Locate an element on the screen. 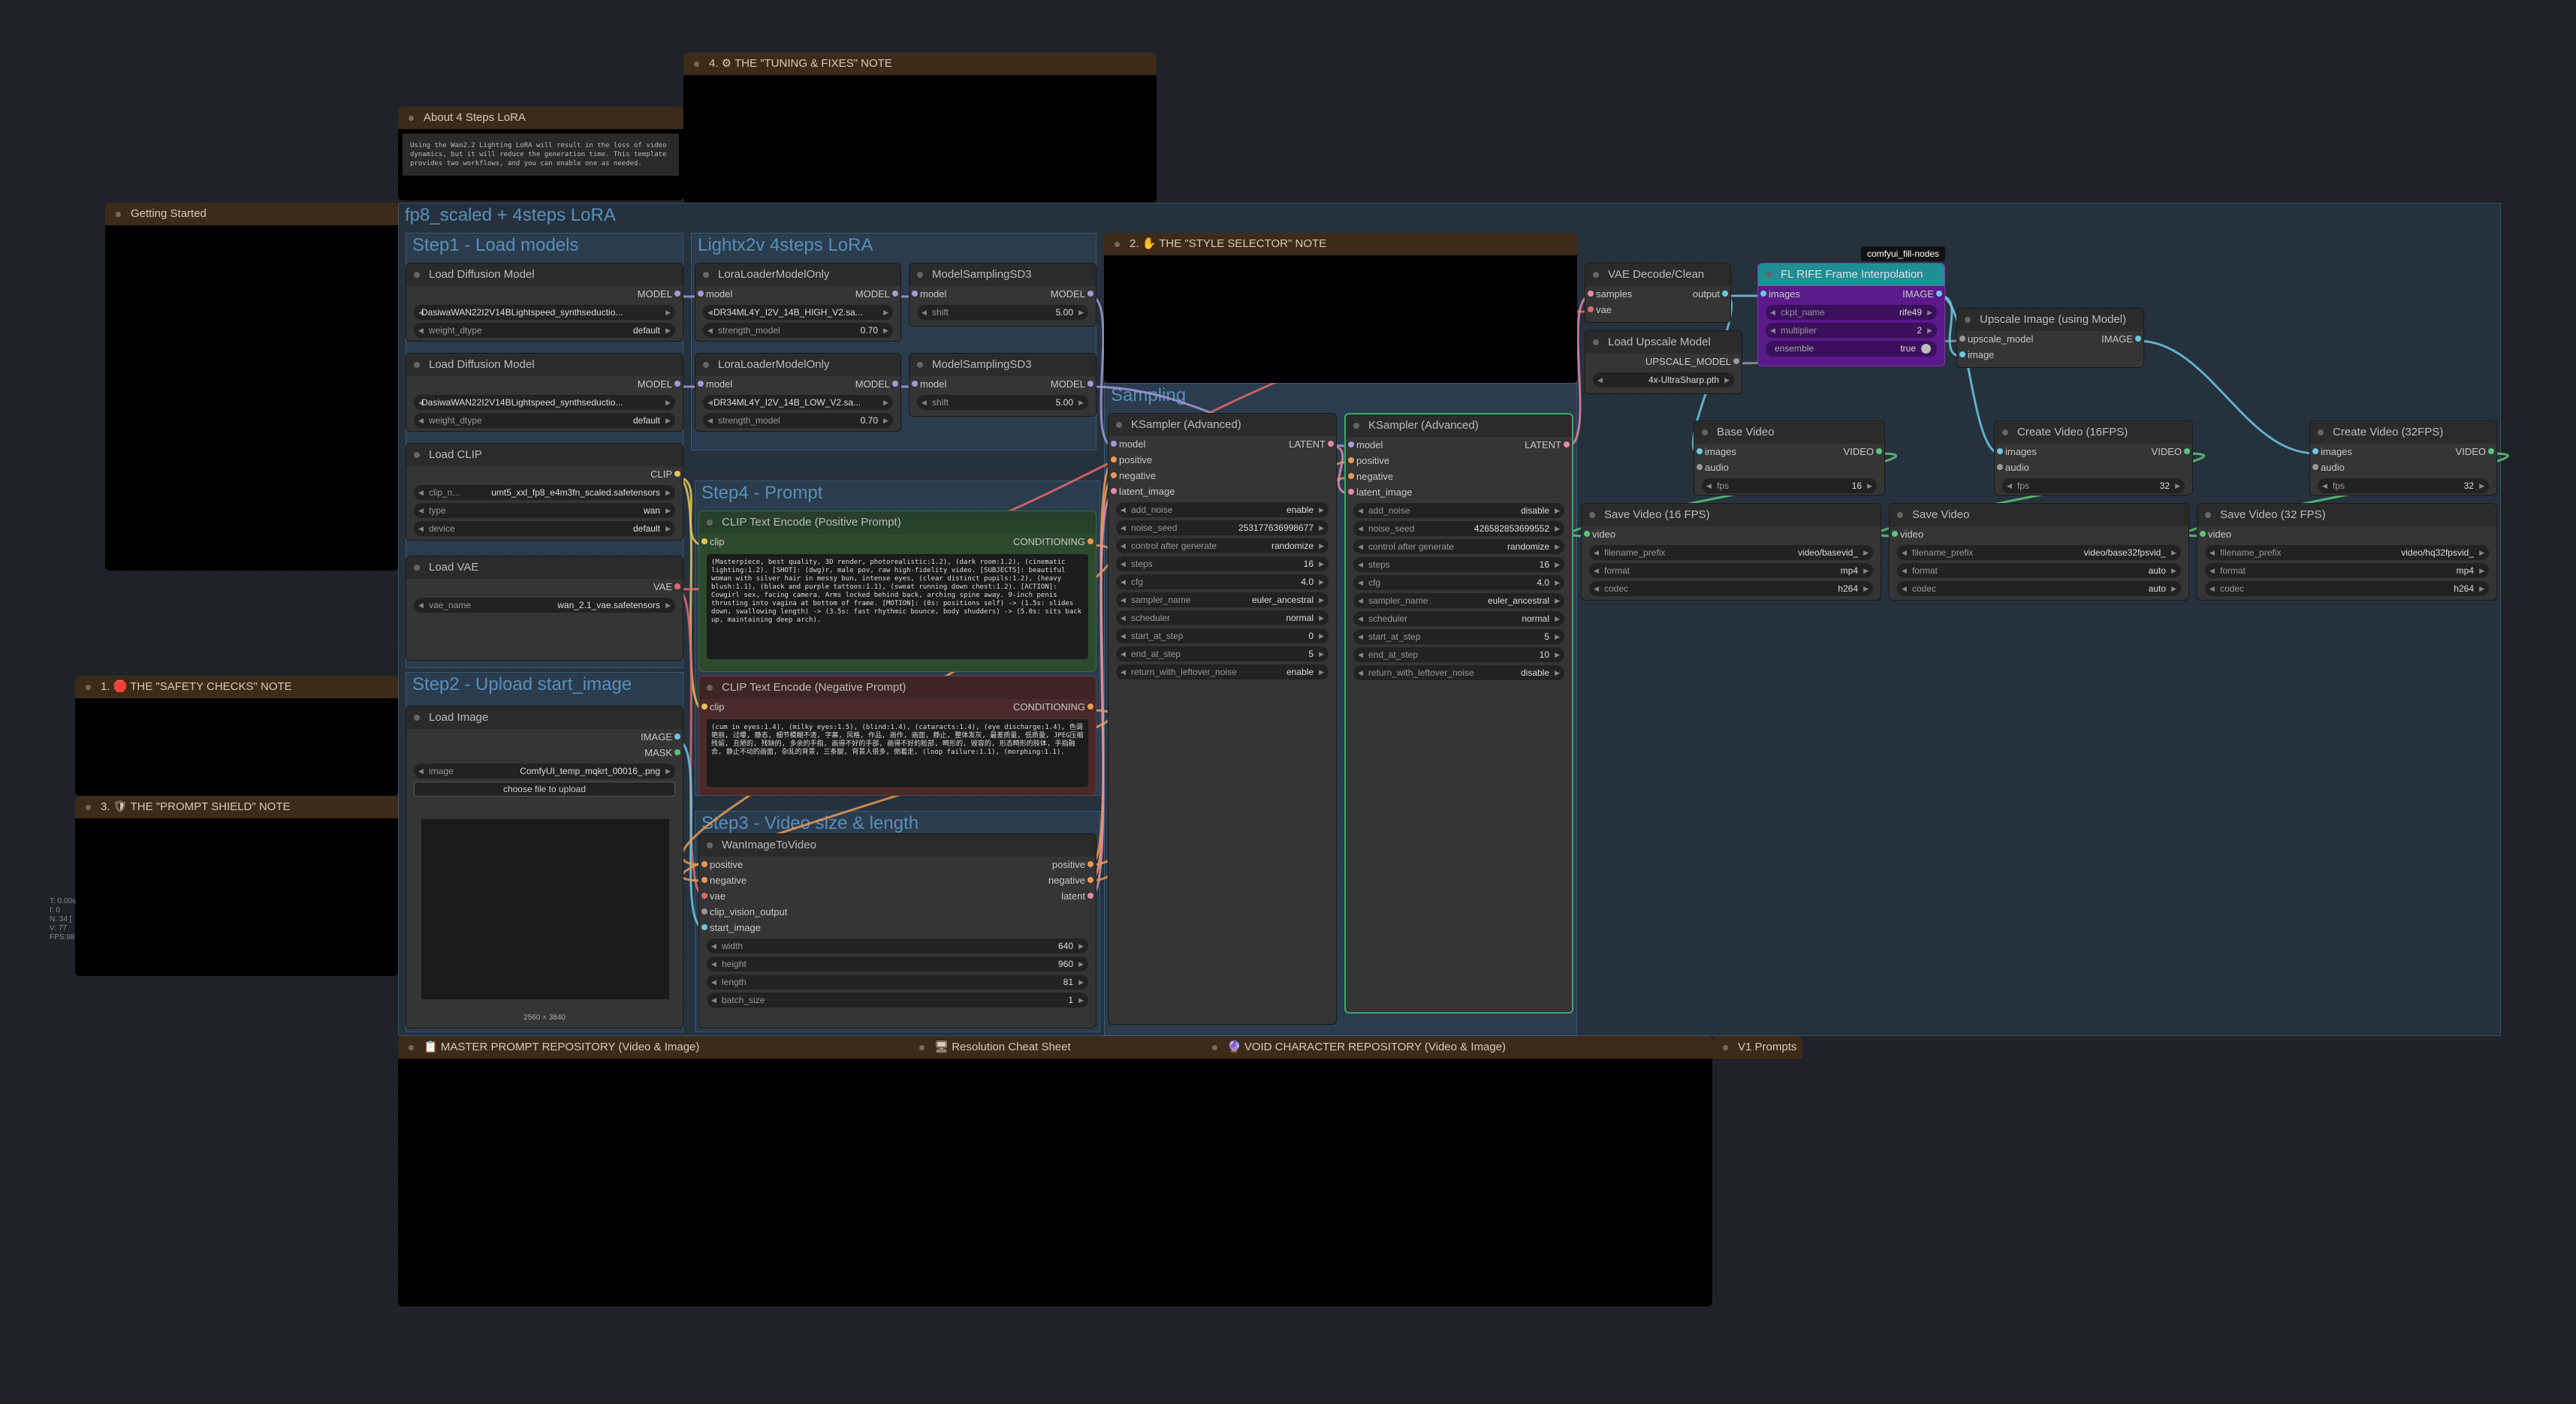 The image size is (2576, 1404). node-vae-decode-clean: VAE Decode/Clean samples output vae is located at coordinates (1658, 293).